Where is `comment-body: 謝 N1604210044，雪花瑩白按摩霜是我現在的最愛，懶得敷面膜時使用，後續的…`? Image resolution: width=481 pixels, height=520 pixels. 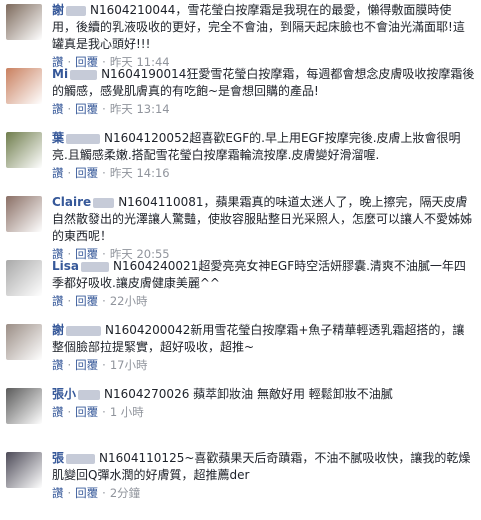
comment-body: 謝 N1604210044，雪花瑩白按摩霜是我現在的最愛，懶得敷面膜時使用，後續的… is located at coordinates (263, 27).